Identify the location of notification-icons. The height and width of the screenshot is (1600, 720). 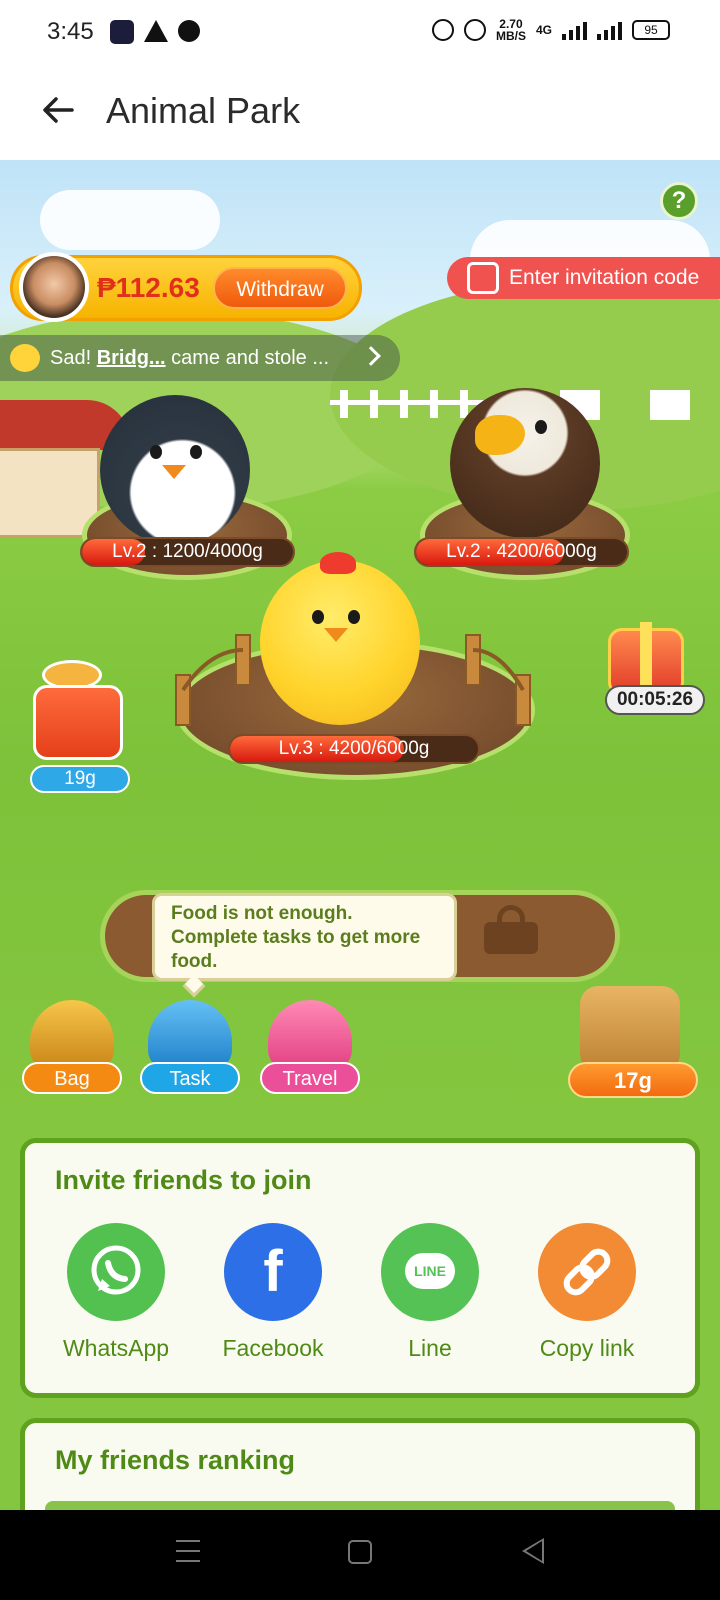
(155, 32).